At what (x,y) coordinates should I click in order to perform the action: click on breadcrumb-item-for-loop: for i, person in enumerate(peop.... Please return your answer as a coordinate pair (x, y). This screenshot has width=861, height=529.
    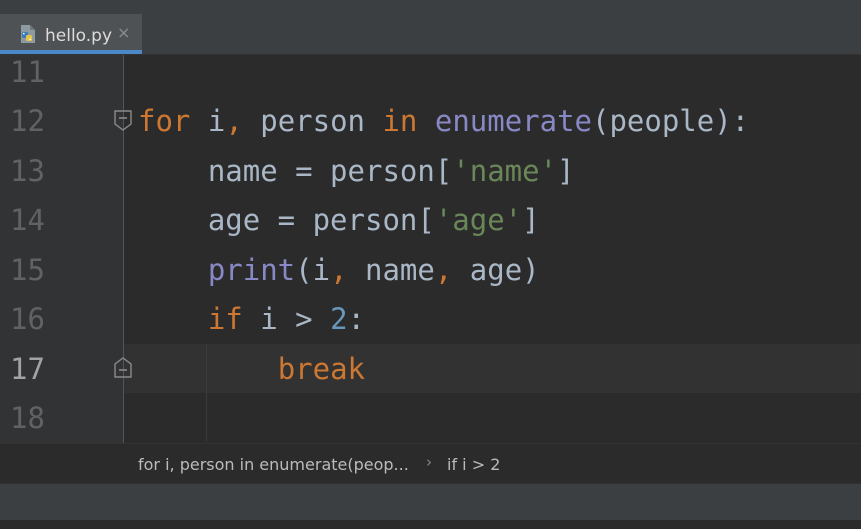
    Looking at the image, I should click on (273, 464).